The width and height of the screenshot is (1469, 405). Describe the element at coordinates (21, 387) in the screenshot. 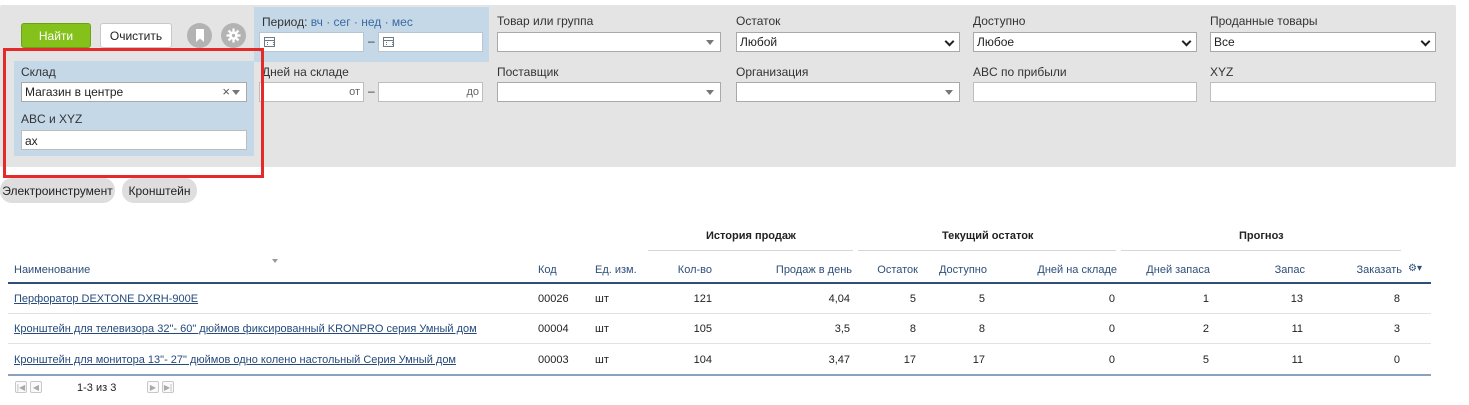

I see `first-page-button: |◀` at that location.